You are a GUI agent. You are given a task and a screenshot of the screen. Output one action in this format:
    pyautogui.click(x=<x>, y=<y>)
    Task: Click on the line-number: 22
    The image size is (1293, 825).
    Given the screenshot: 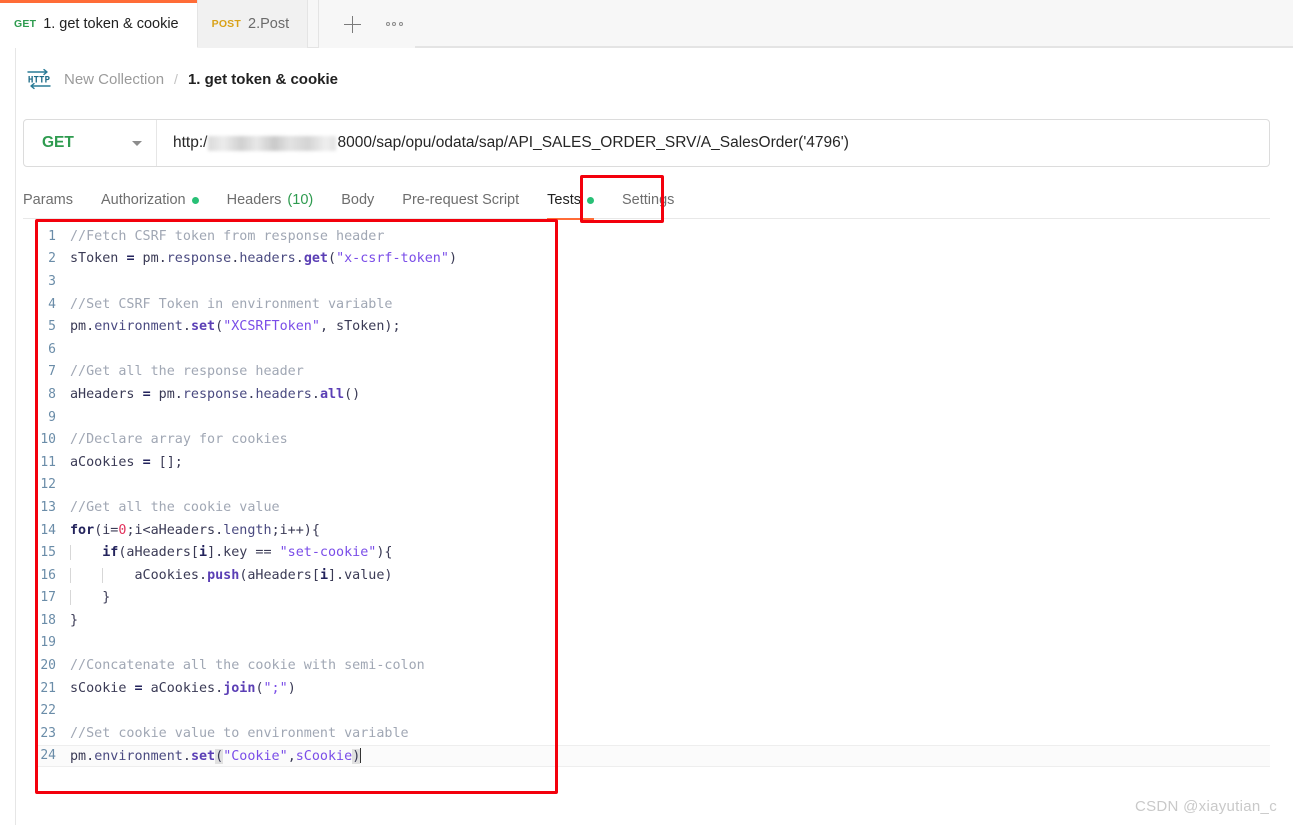 What is the action you would take?
    pyautogui.click(x=48, y=711)
    